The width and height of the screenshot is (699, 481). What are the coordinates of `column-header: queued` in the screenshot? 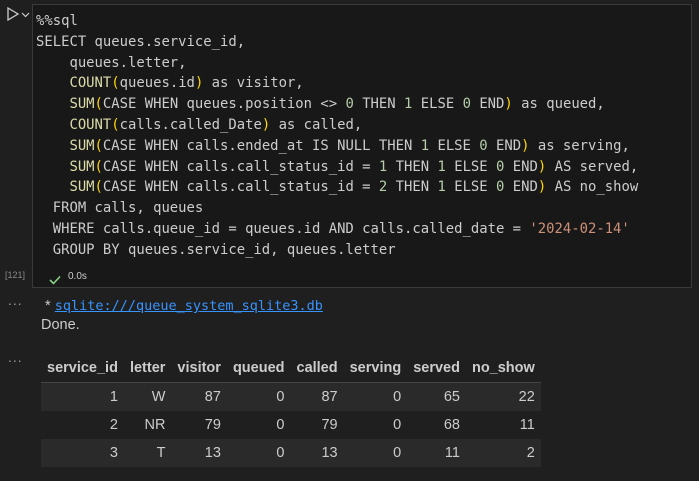 It's located at (258, 368).